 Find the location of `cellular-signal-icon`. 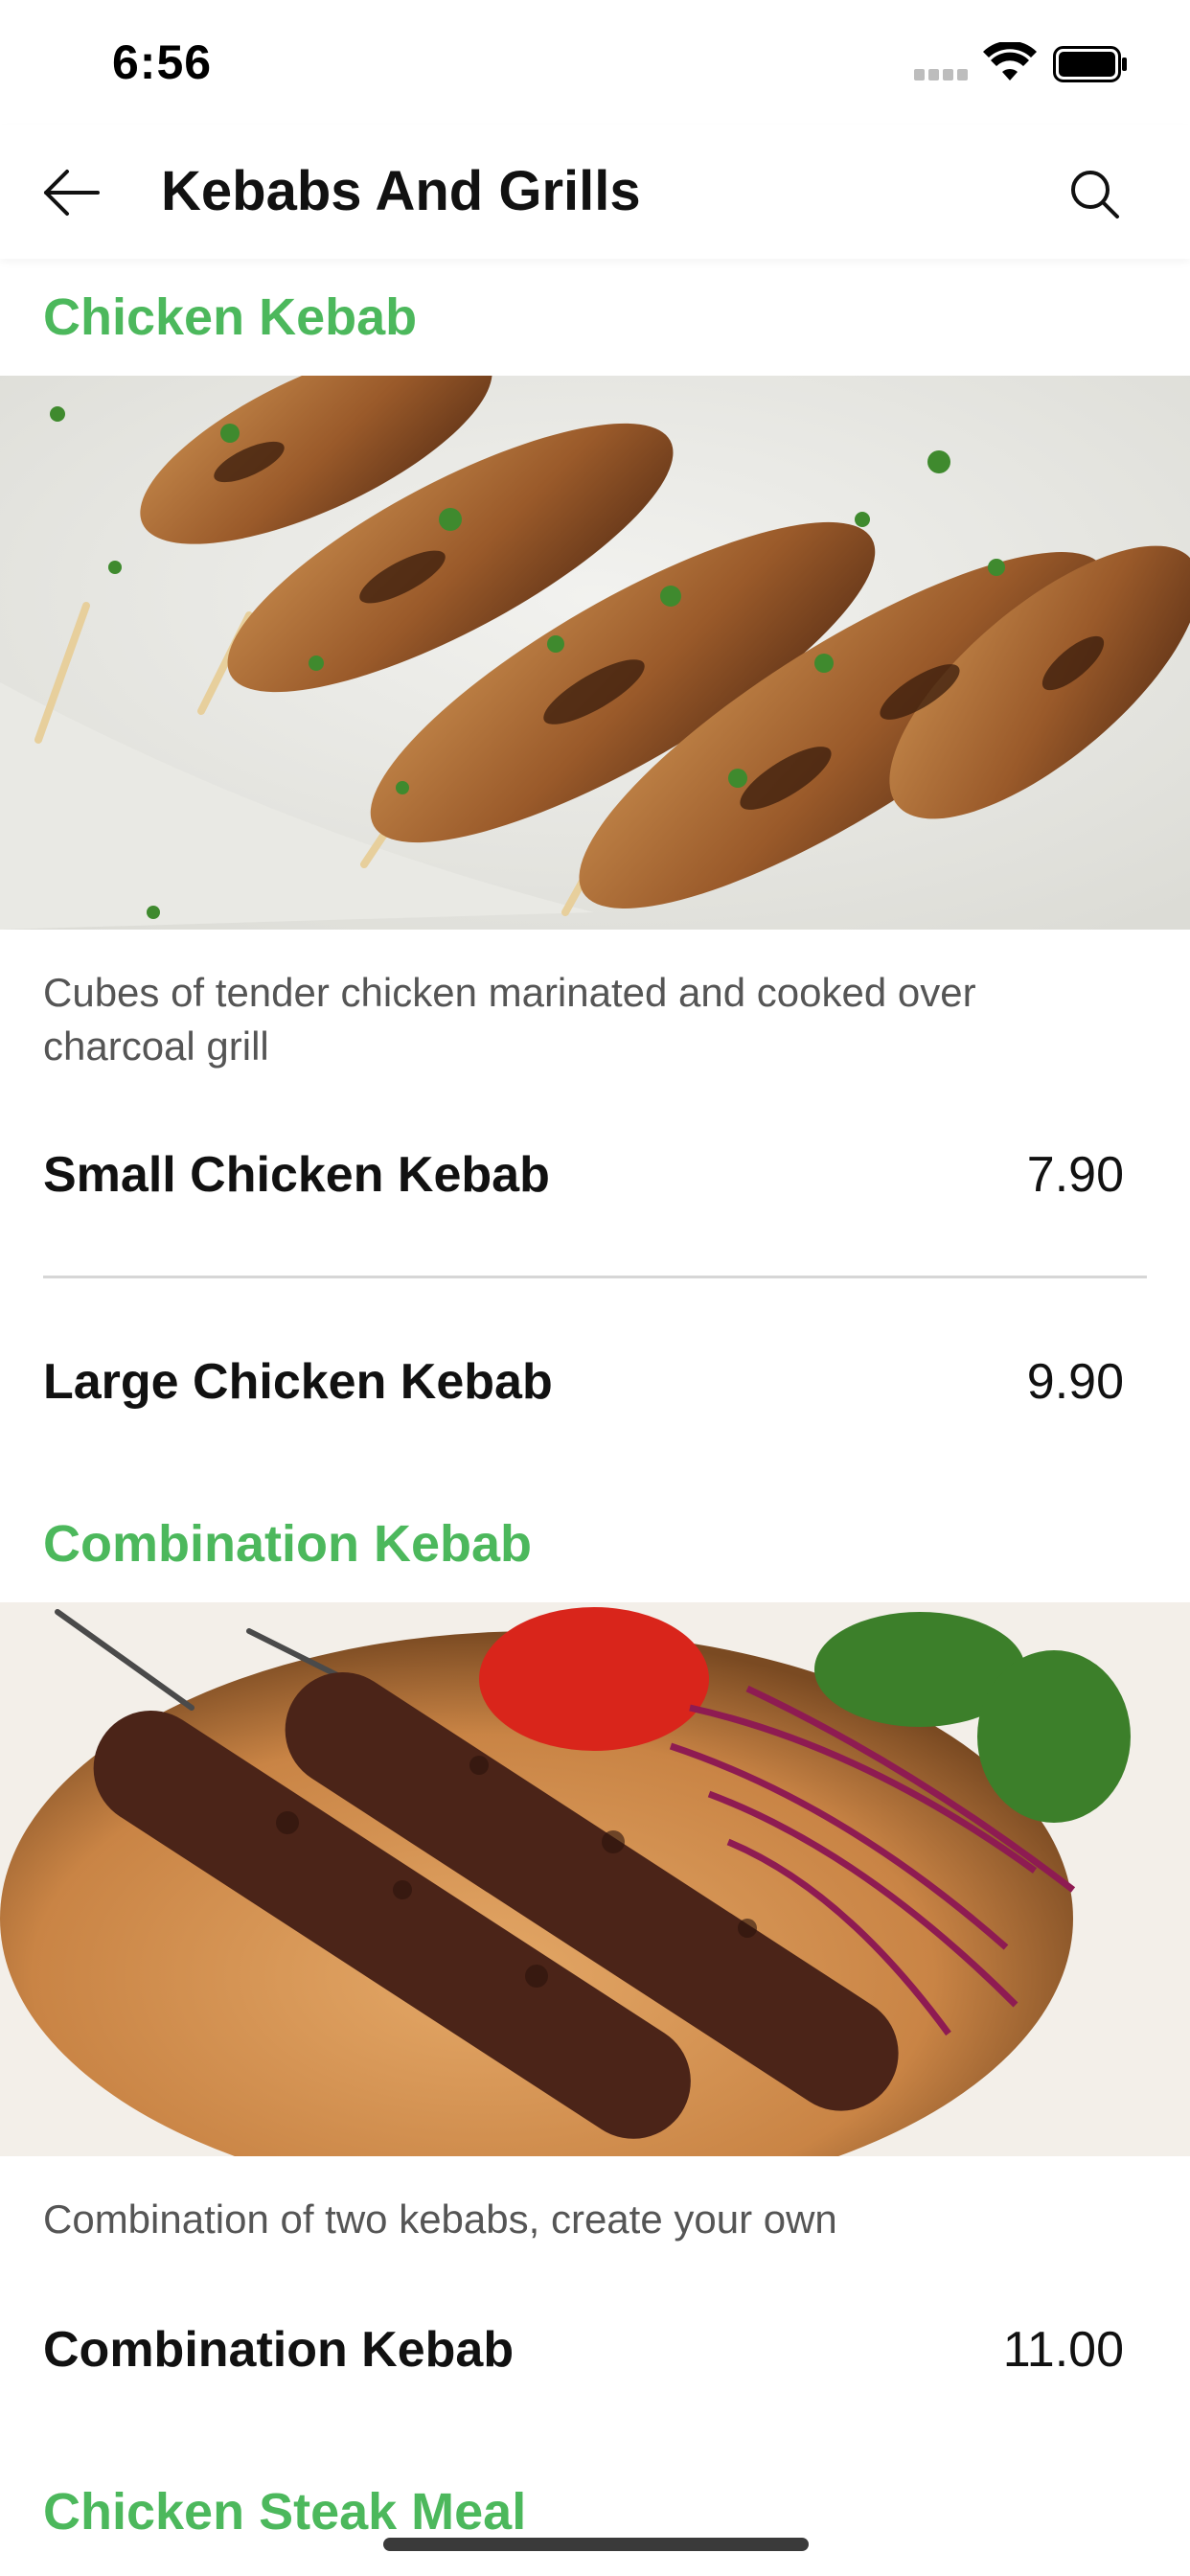

cellular-signal-icon is located at coordinates (942, 74).